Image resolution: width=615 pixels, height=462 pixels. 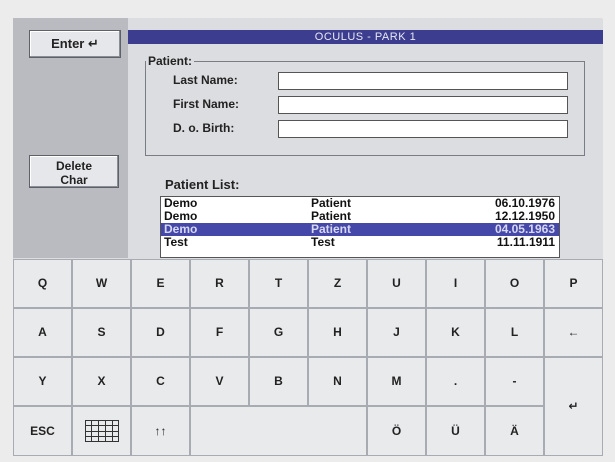 I want to click on key-w: W, so click(x=101, y=283).